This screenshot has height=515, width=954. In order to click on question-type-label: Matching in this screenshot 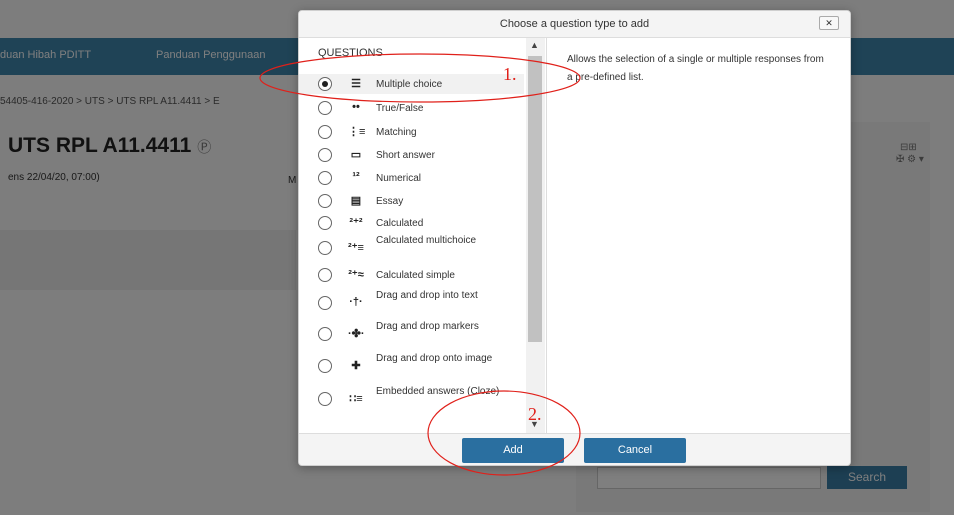, I will do `click(396, 132)`.